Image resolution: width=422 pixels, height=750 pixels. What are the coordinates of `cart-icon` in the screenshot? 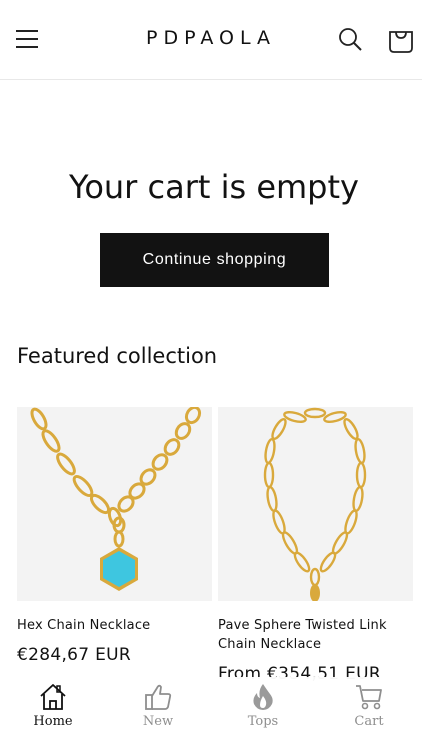 It's located at (369, 697).